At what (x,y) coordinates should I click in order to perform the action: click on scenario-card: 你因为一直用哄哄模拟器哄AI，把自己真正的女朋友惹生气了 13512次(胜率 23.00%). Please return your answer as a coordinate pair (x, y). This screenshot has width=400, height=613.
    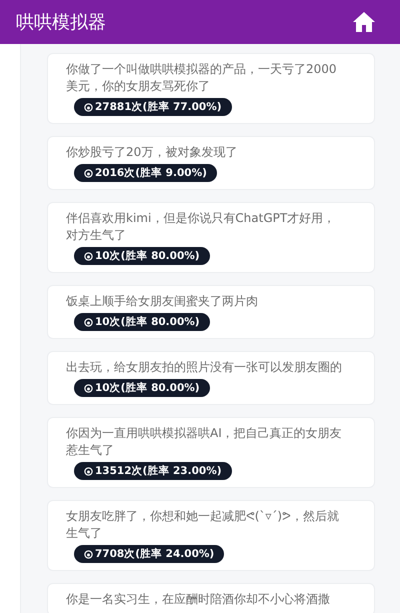
    Looking at the image, I should click on (211, 452).